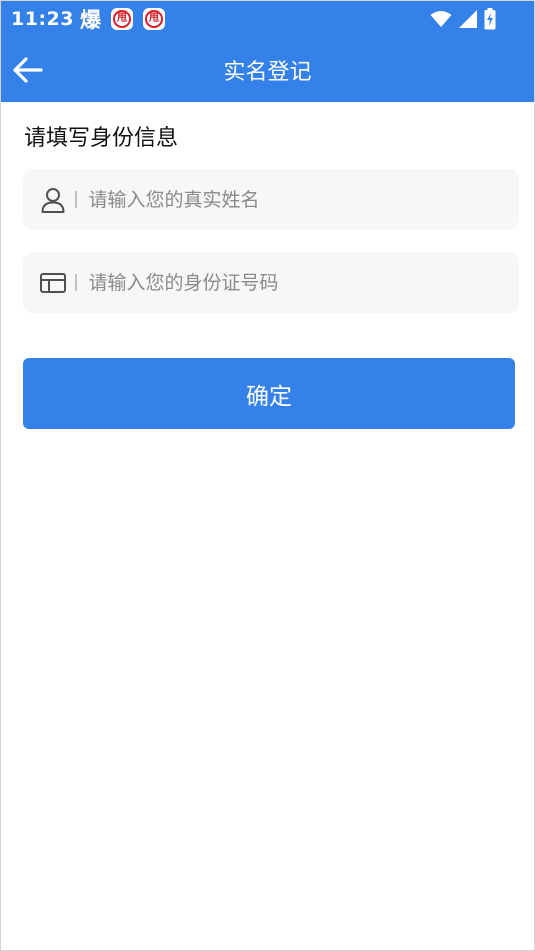  What do you see at coordinates (288, 282) in the screenshot?
I see `id-number-input` at bounding box center [288, 282].